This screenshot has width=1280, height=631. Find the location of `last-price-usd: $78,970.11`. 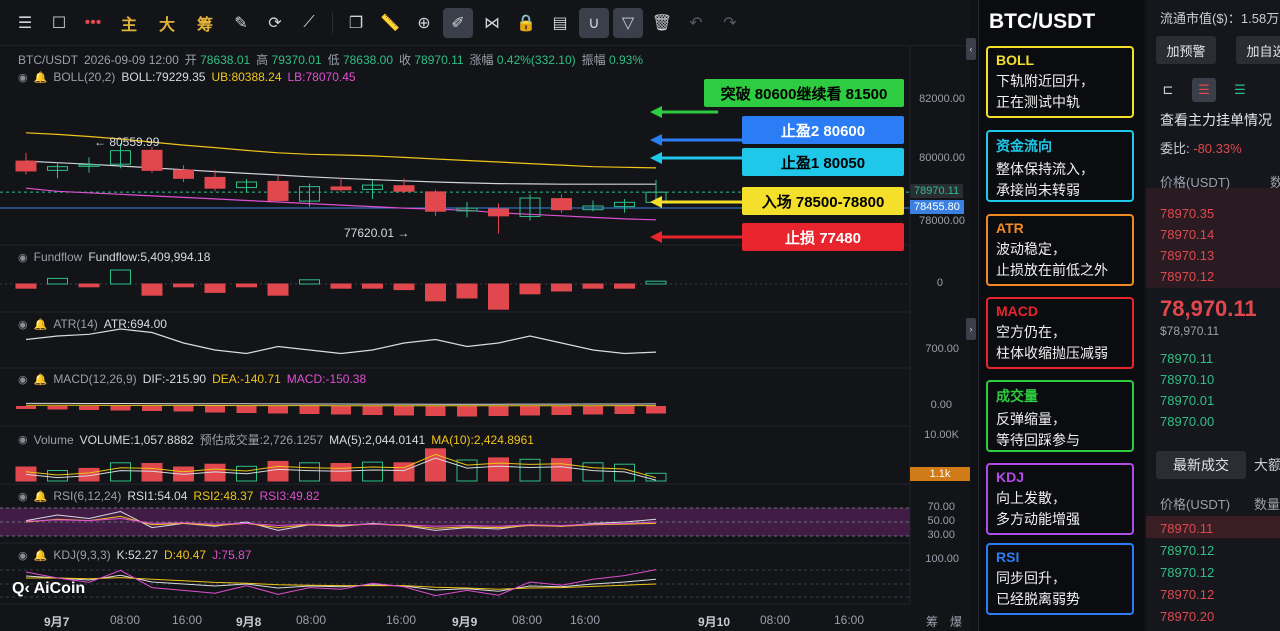

last-price-usd: $78,970.11 is located at coordinates (1190, 331).